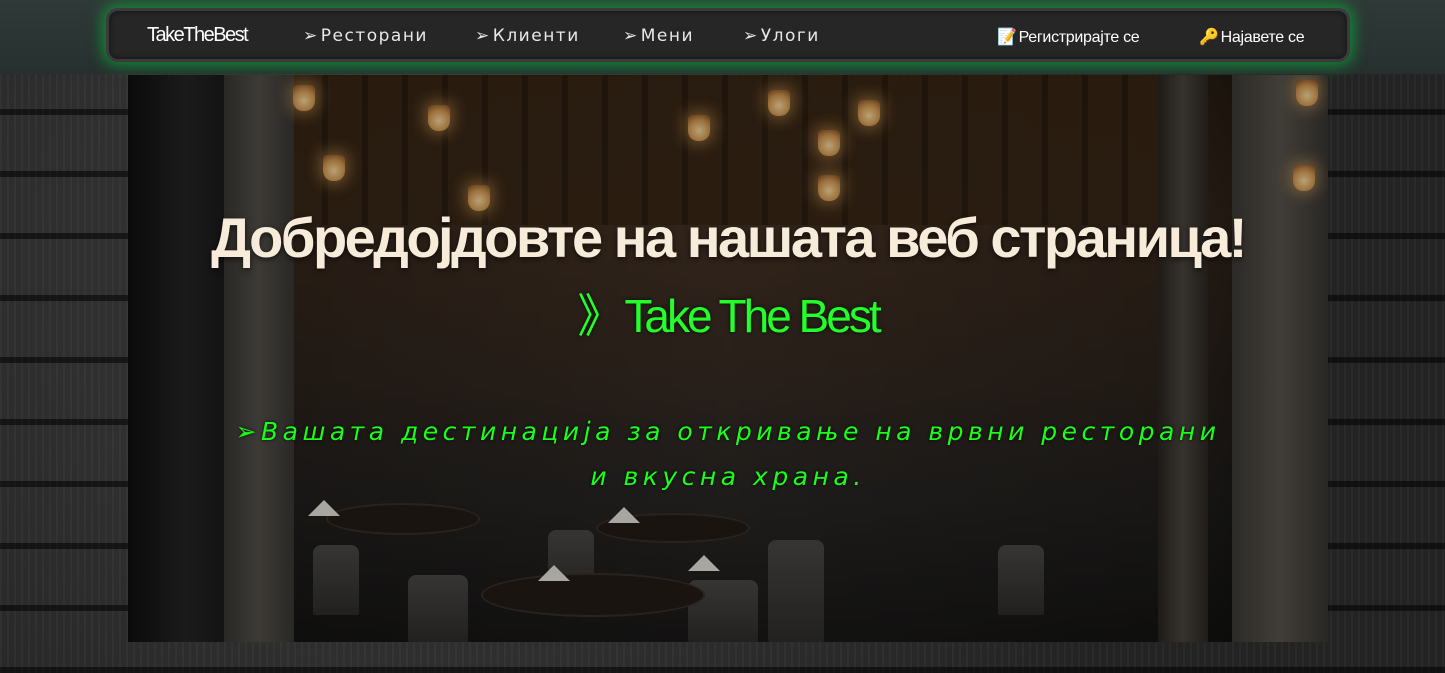  I want to click on nav-link-label: Ресторани, so click(374, 36).